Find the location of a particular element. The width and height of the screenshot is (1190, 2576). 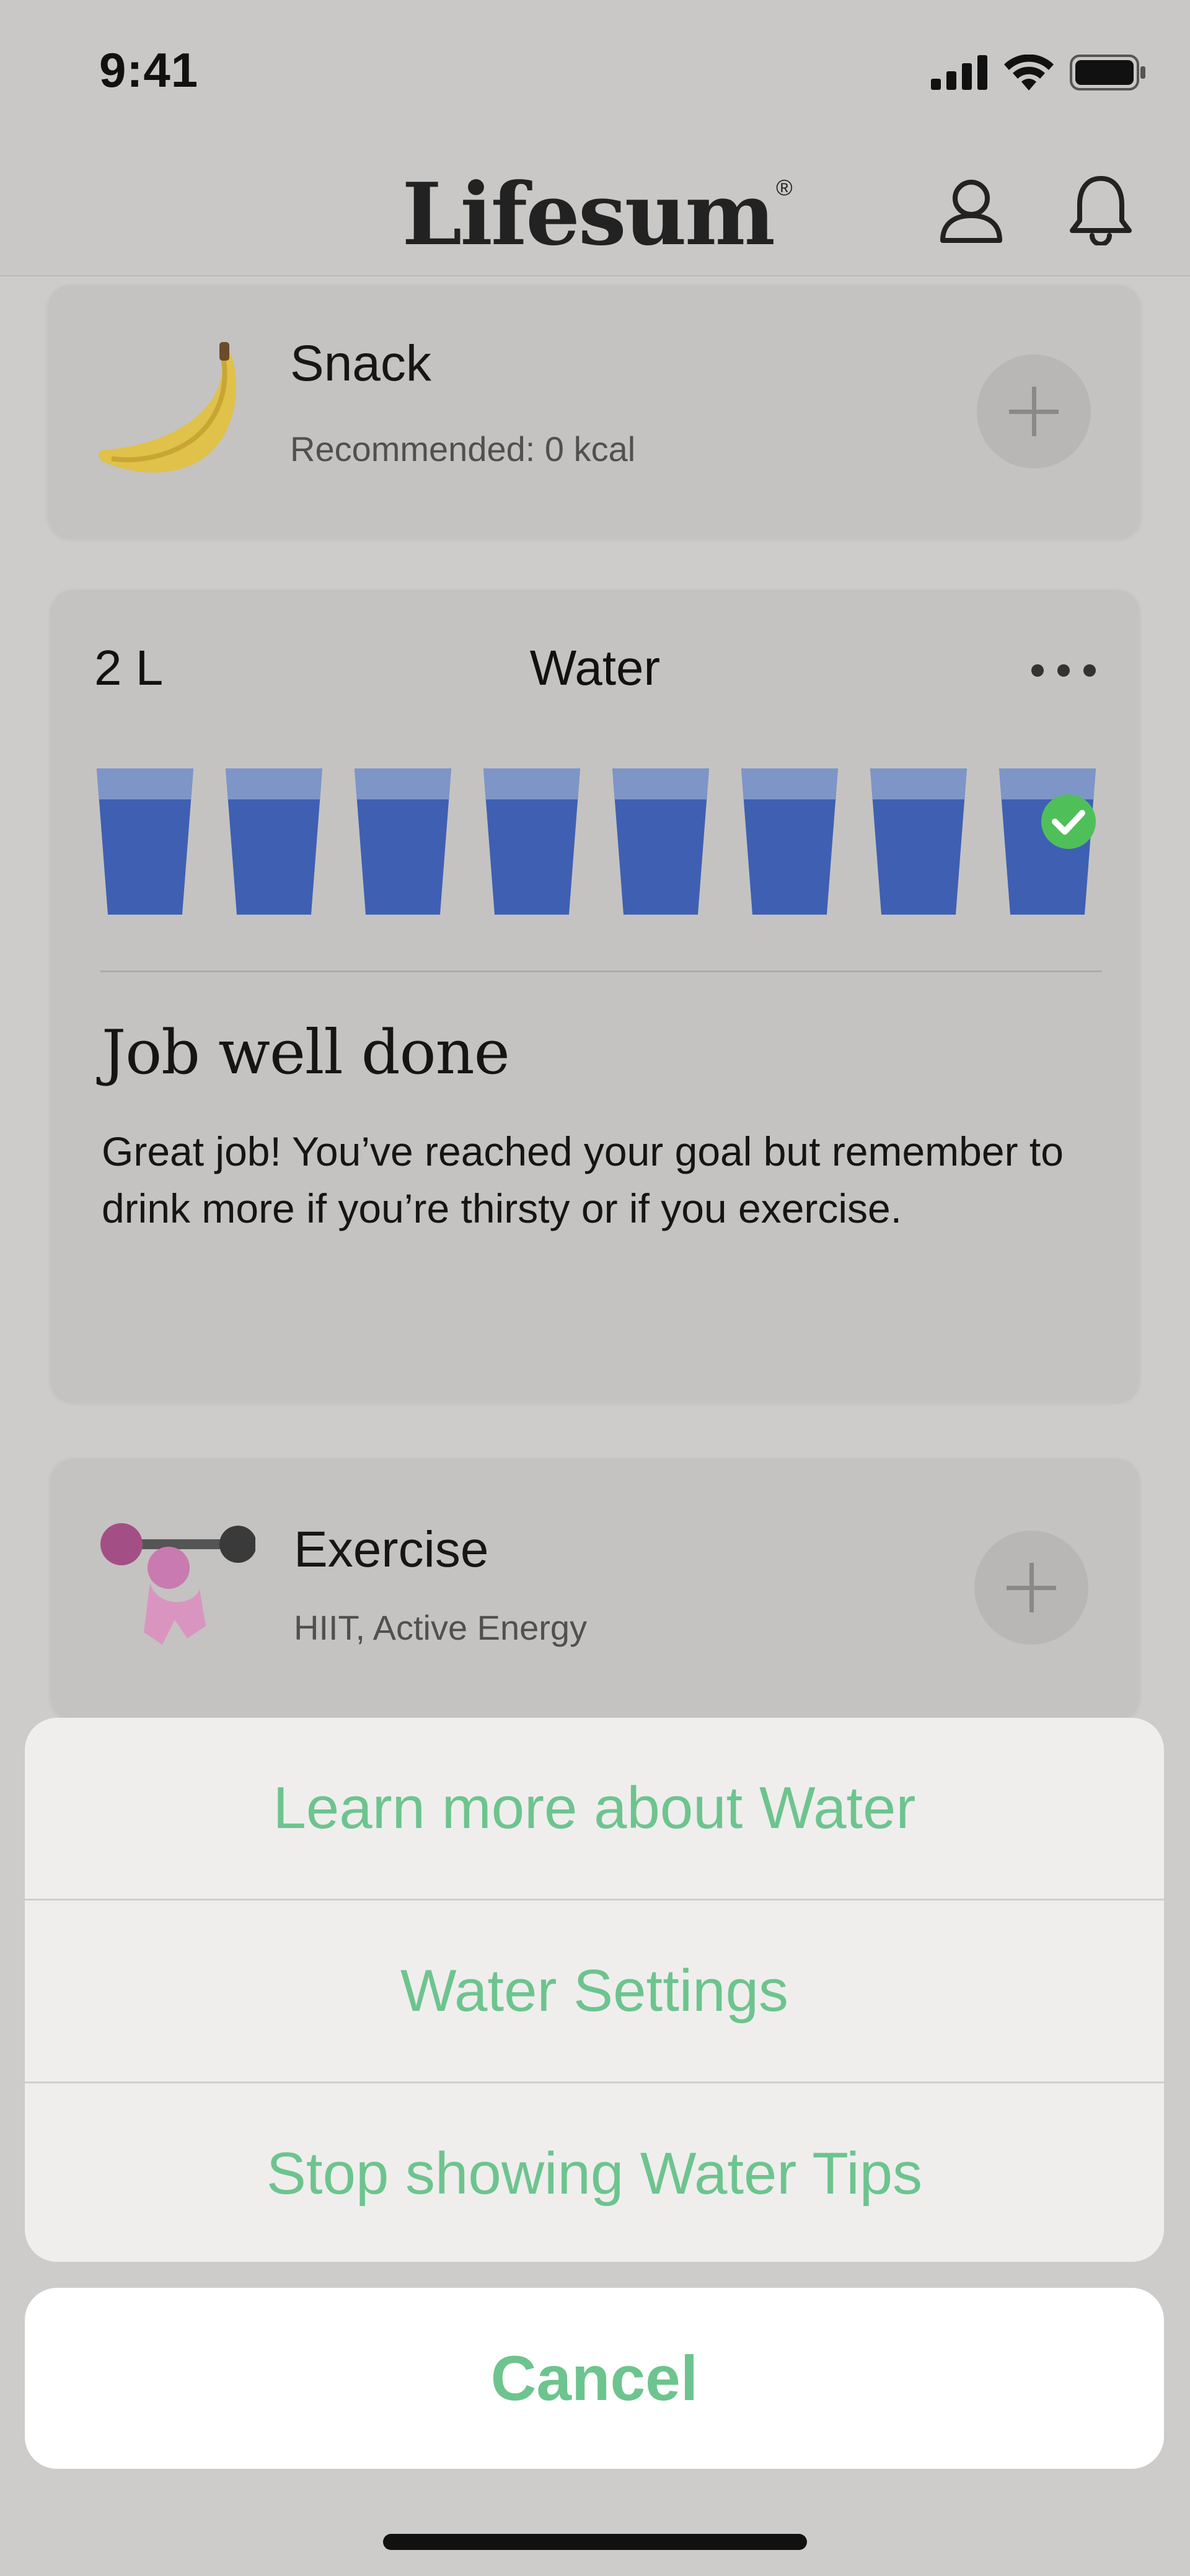

exercise-title: Exercise is located at coordinates (391, 1550).